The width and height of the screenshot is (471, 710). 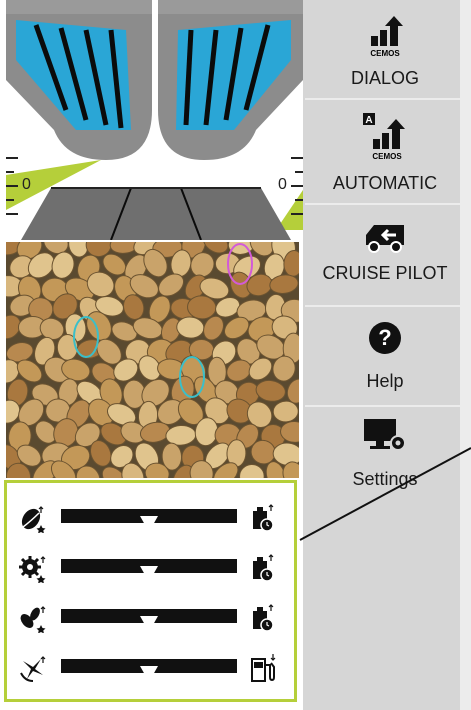 I want to click on menu-item-cruise-pilot: CRUISE PILOT, so click(x=385, y=257).